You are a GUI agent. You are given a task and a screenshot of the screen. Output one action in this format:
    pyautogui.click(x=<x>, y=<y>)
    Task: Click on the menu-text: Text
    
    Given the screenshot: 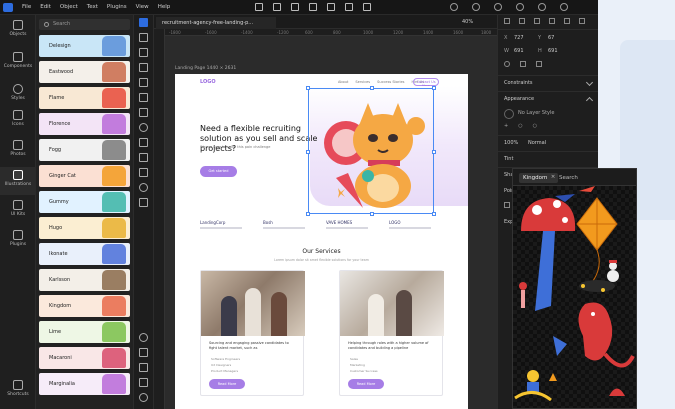 What is the action you would take?
    pyautogui.click(x=92, y=7)
    